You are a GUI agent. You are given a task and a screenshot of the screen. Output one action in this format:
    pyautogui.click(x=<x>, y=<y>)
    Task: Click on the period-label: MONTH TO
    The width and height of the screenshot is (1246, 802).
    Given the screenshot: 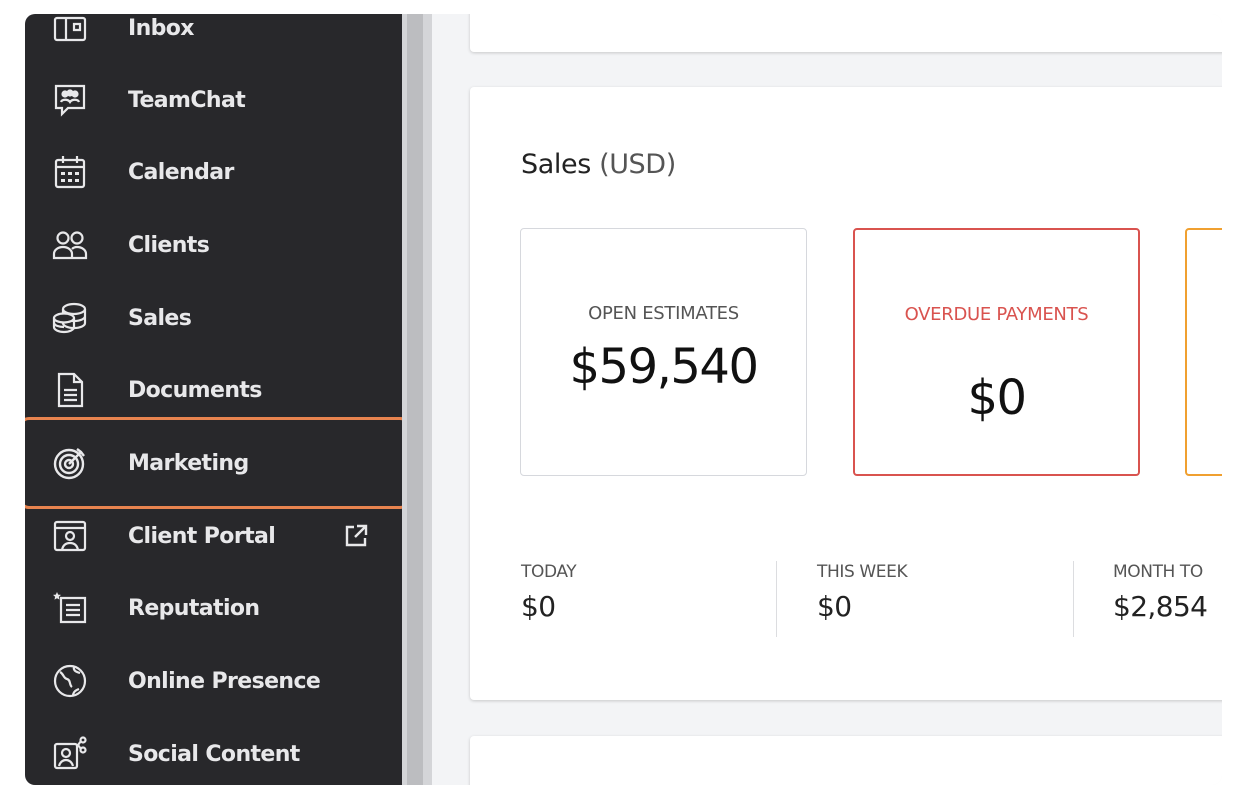 What is the action you would take?
    pyautogui.click(x=1158, y=572)
    